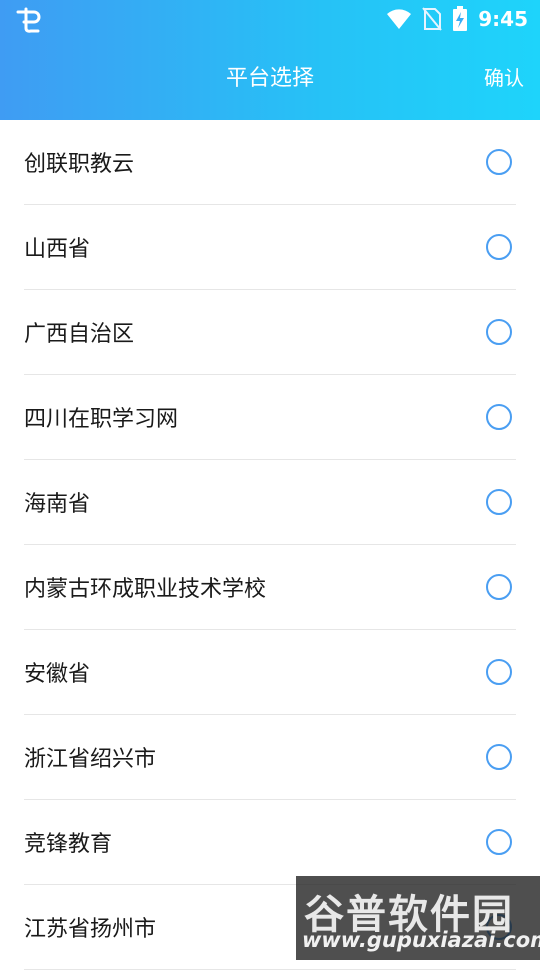  I want to click on platform-row: 四川在职学习网, so click(270, 417).